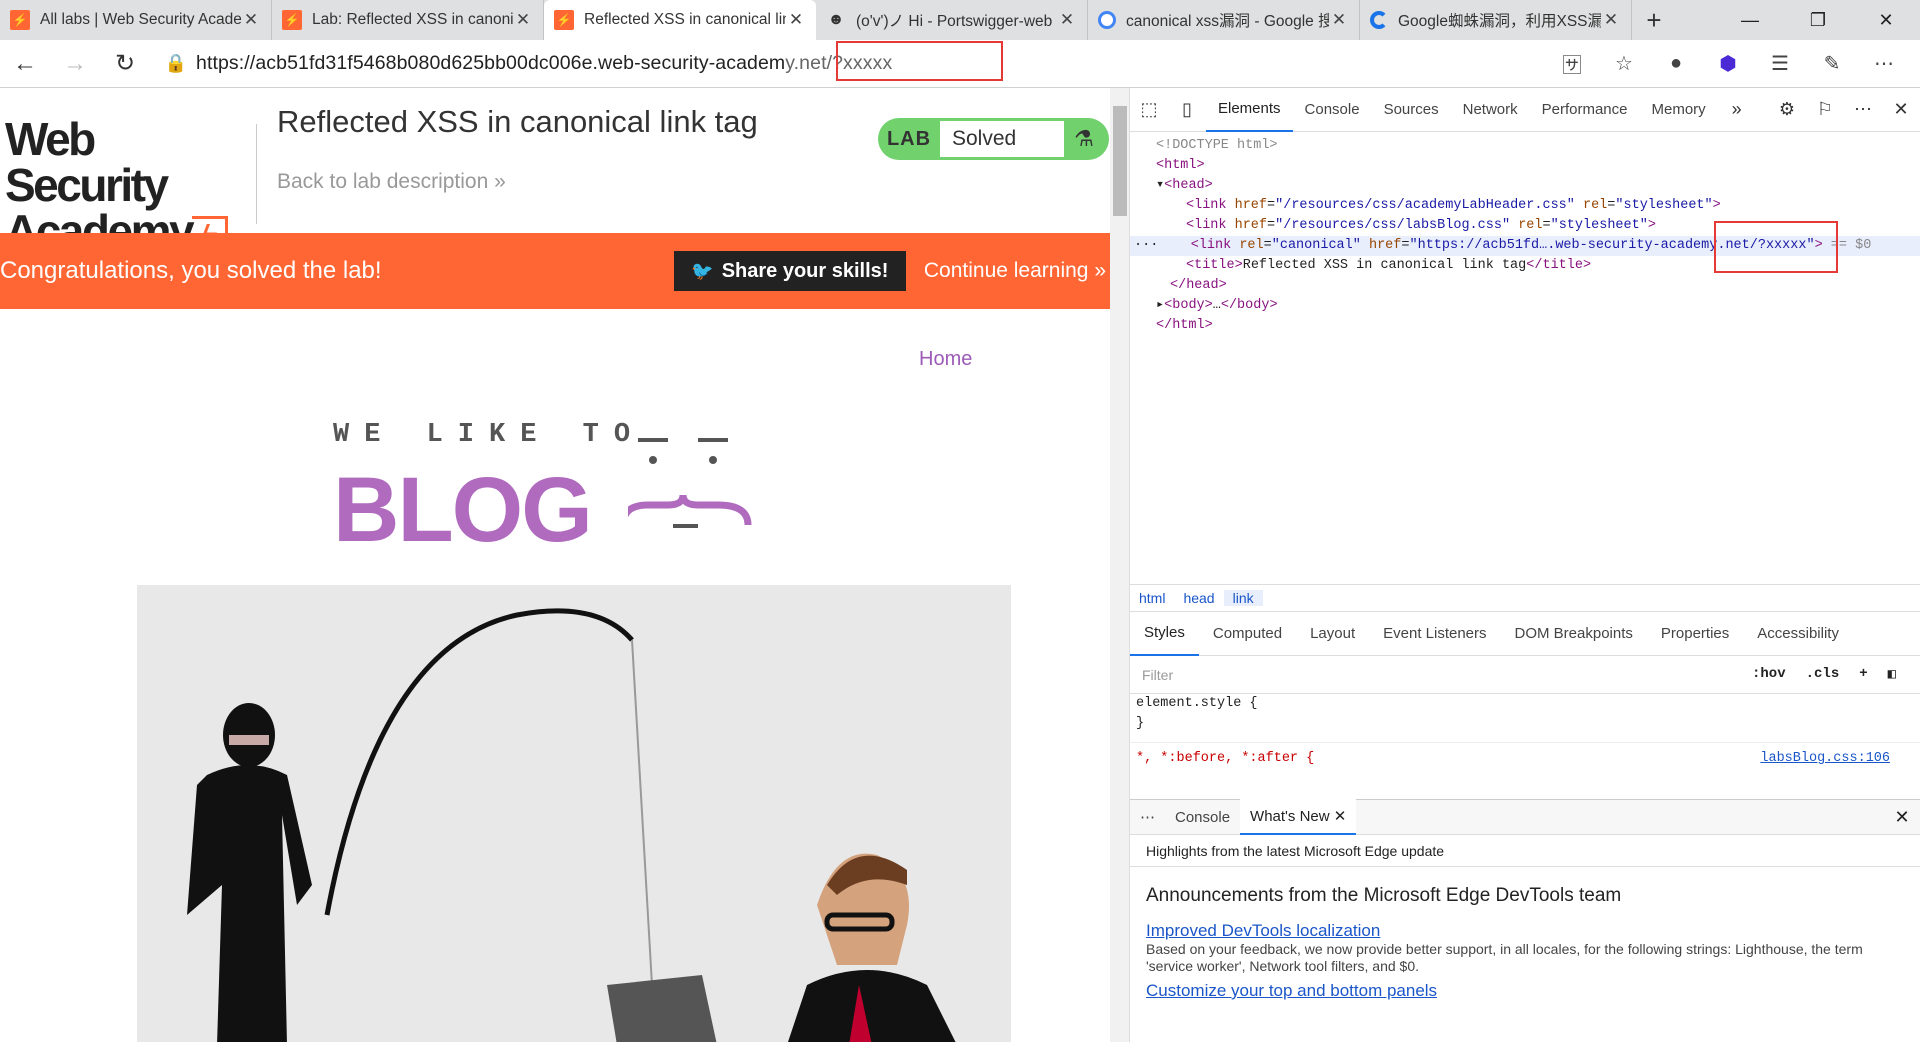  I want to click on favorites-list-icon: ☰, so click(1780, 64).